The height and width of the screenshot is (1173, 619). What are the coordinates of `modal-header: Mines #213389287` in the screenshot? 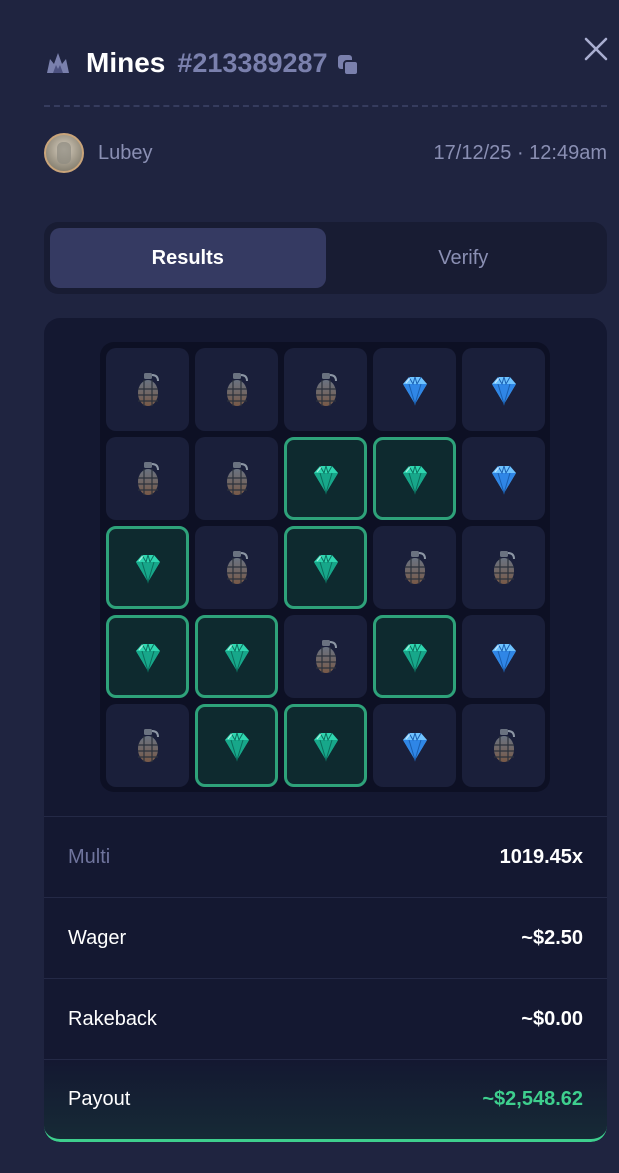 It's located at (202, 63).